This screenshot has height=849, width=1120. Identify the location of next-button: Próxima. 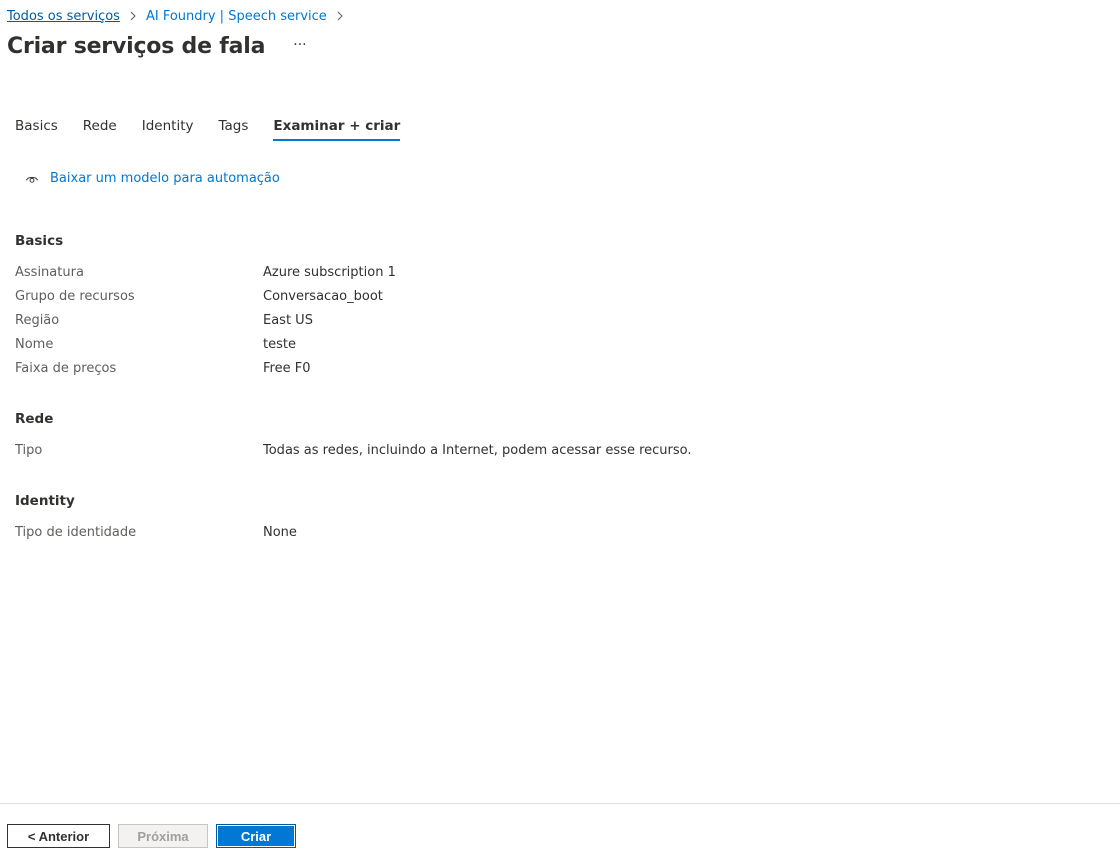
(163, 836).